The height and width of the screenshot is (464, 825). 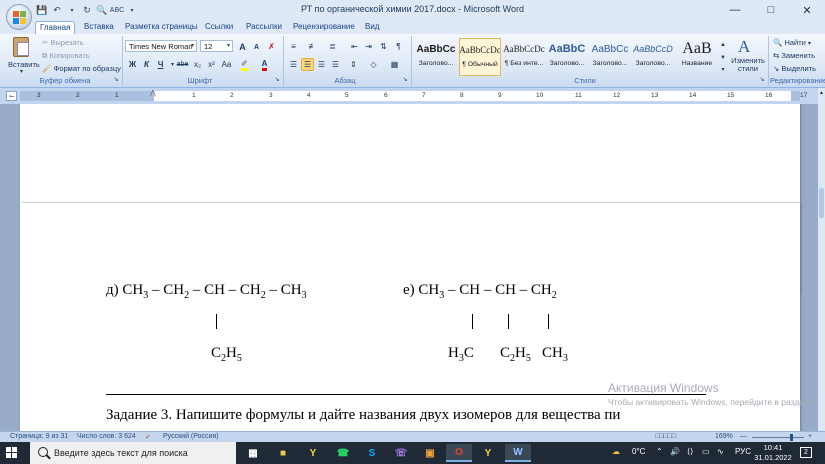 I want to click on indent-marker-icon: ⋀, so click(x=154, y=96).